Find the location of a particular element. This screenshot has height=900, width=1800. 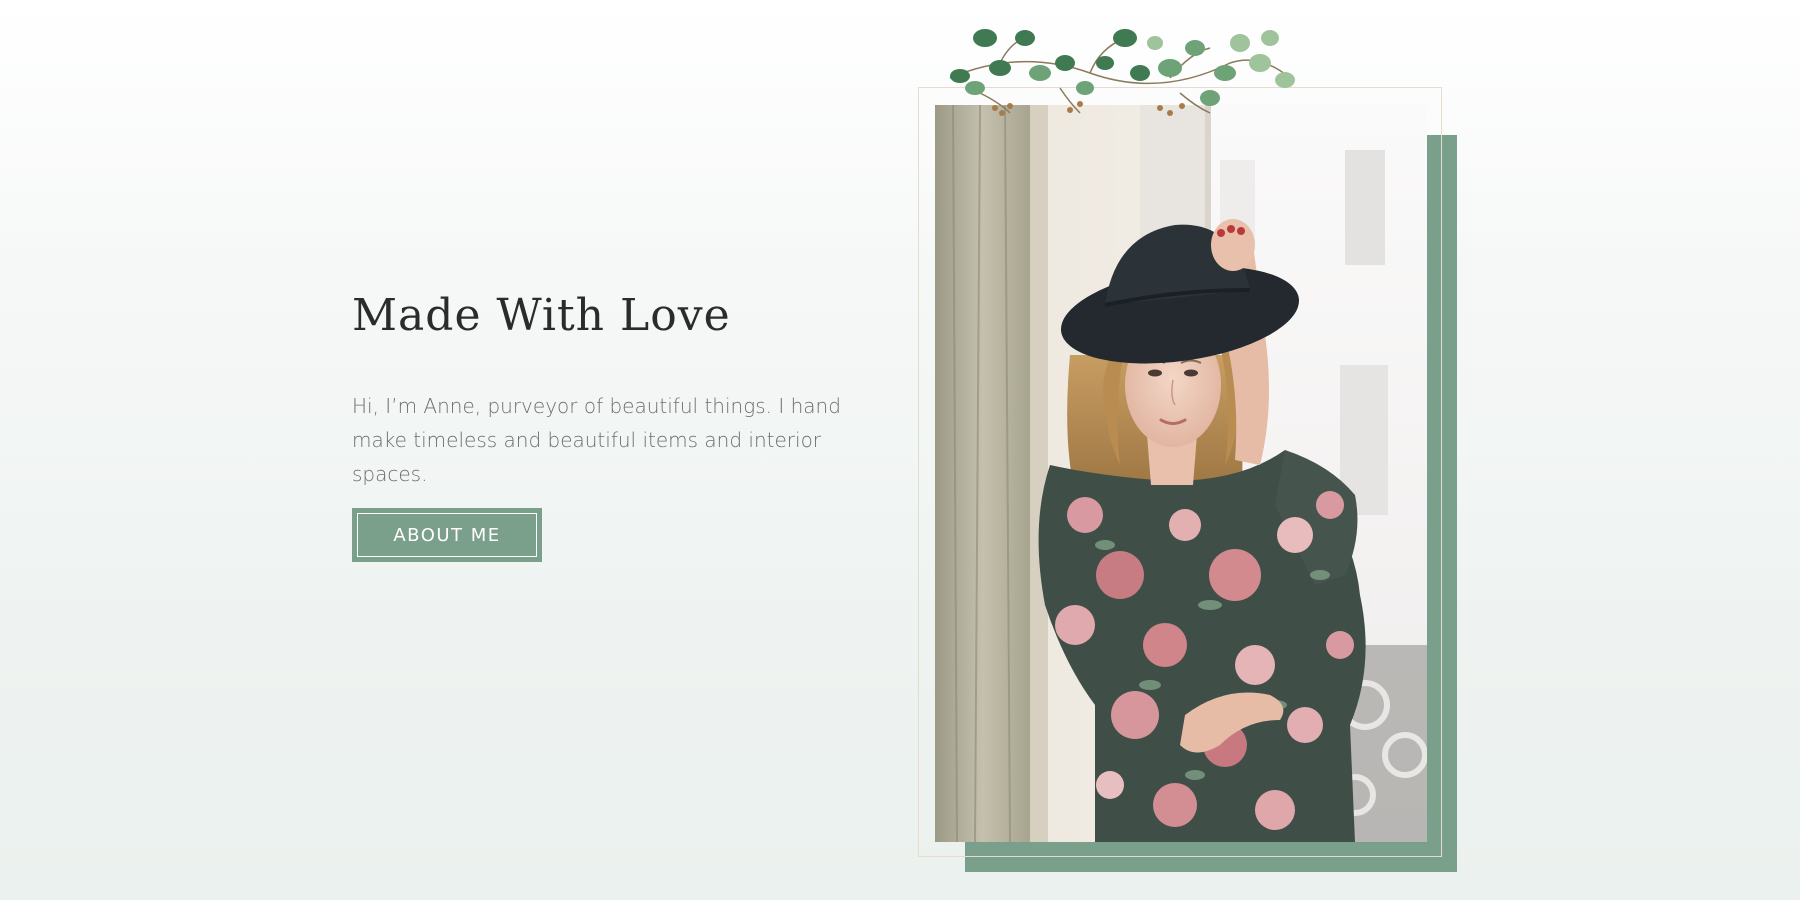

about-me-button: ABOUT ME is located at coordinates (447, 535).